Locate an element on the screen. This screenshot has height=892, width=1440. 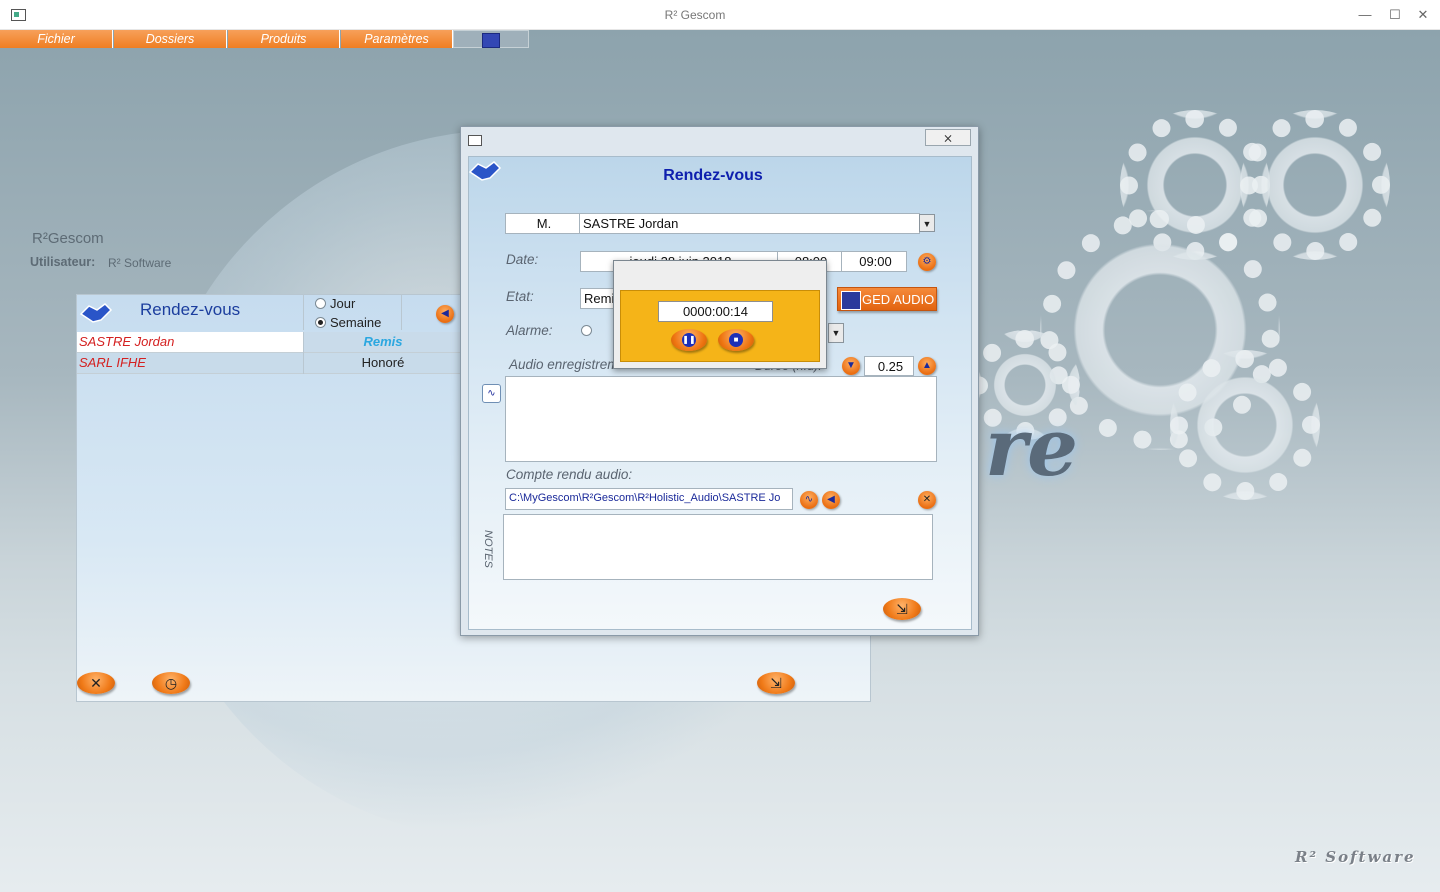
pause-icon: ❚❚ is located at coordinates (689, 340).